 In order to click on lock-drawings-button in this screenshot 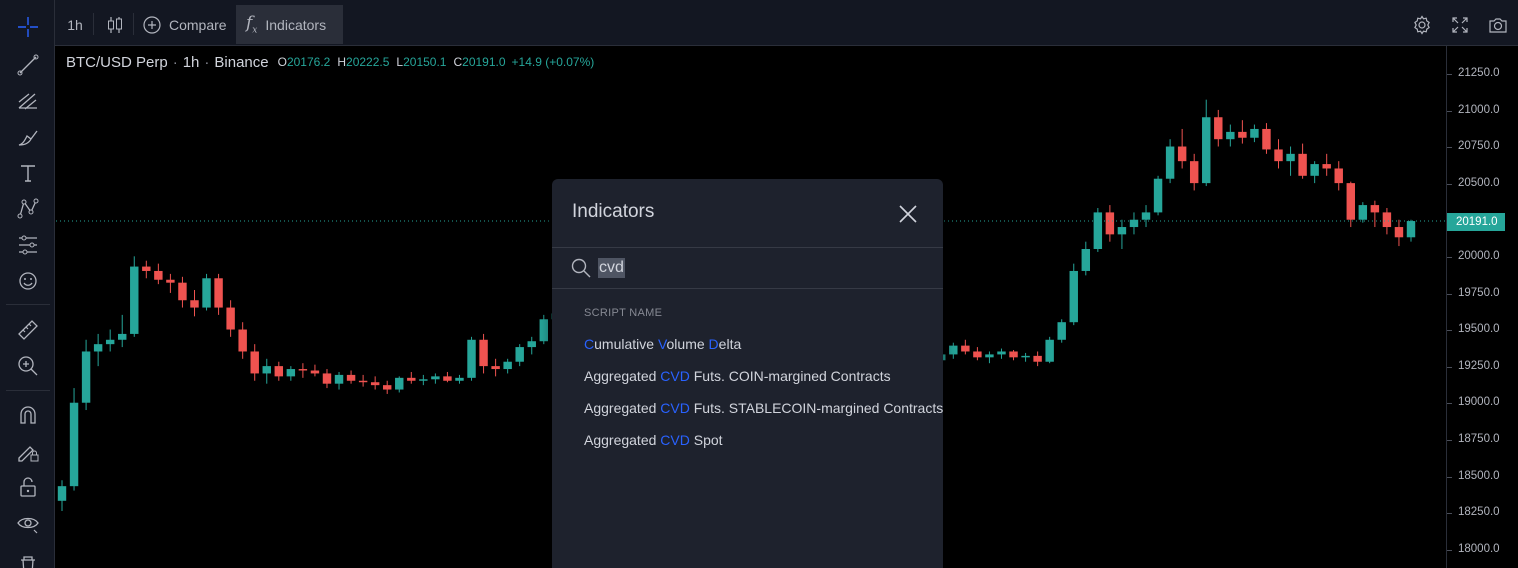, I will do `click(28, 487)`.